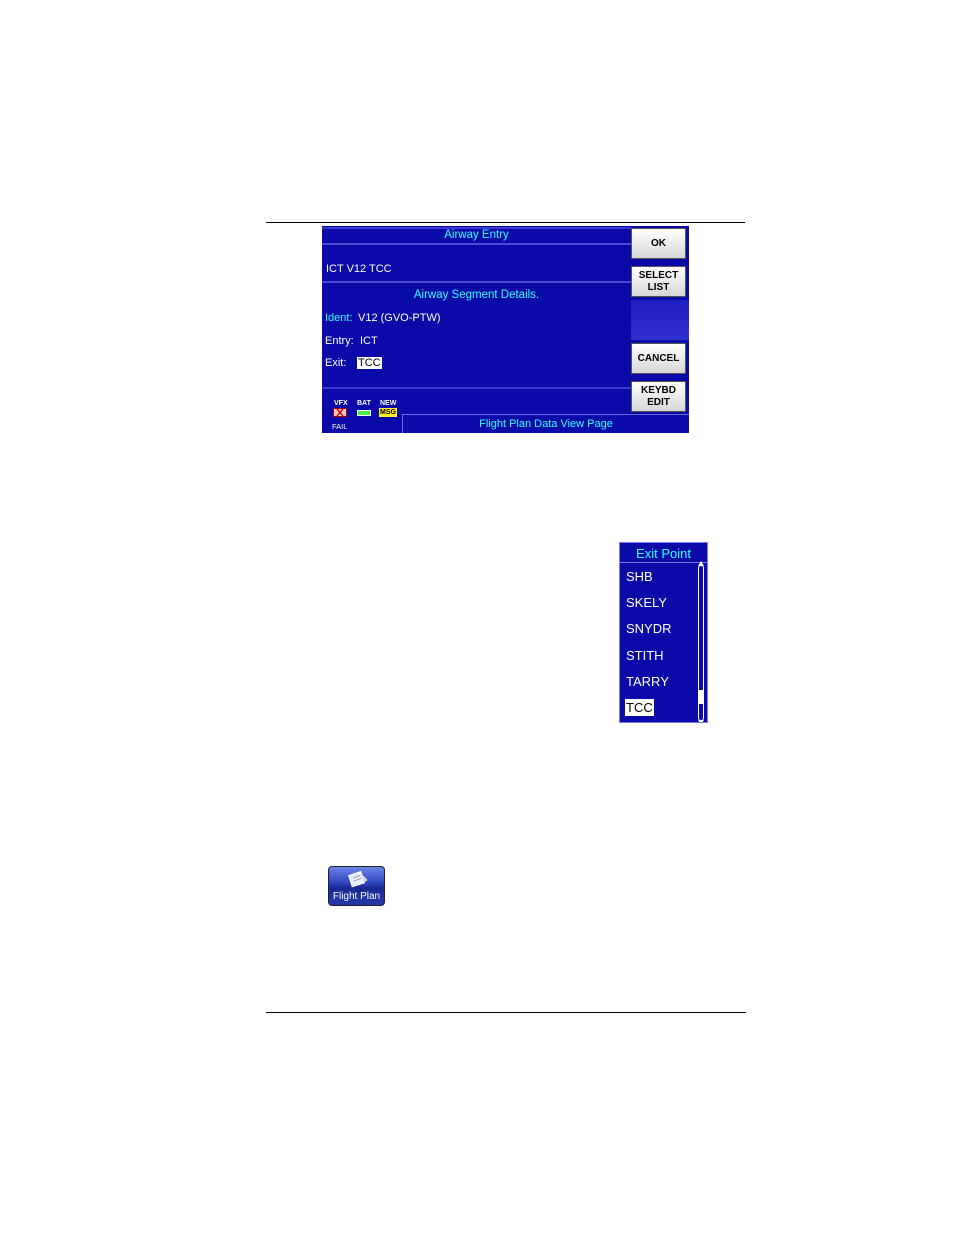  What do you see at coordinates (658, 243) in the screenshot?
I see `ok-button: OK` at bounding box center [658, 243].